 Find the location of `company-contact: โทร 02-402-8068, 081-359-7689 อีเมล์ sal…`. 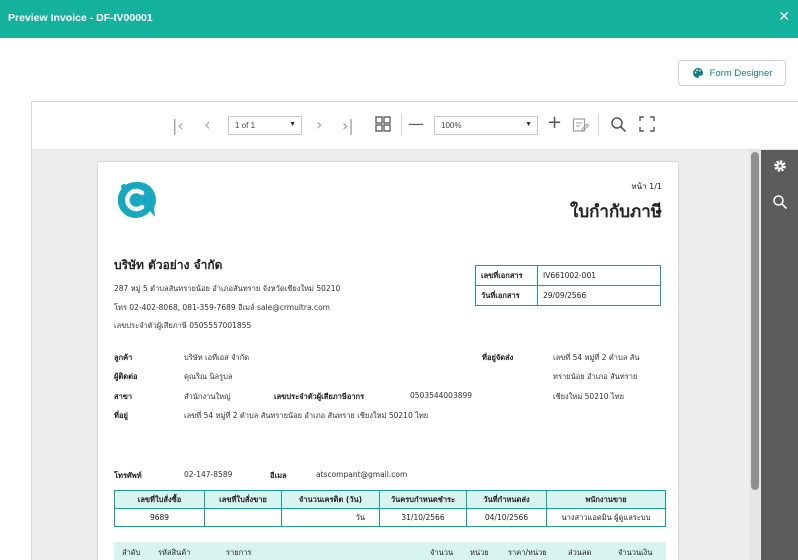

company-contact: โทร 02-402-8068, 081-359-7689 อีเมล์ sal… is located at coordinates (222, 307).